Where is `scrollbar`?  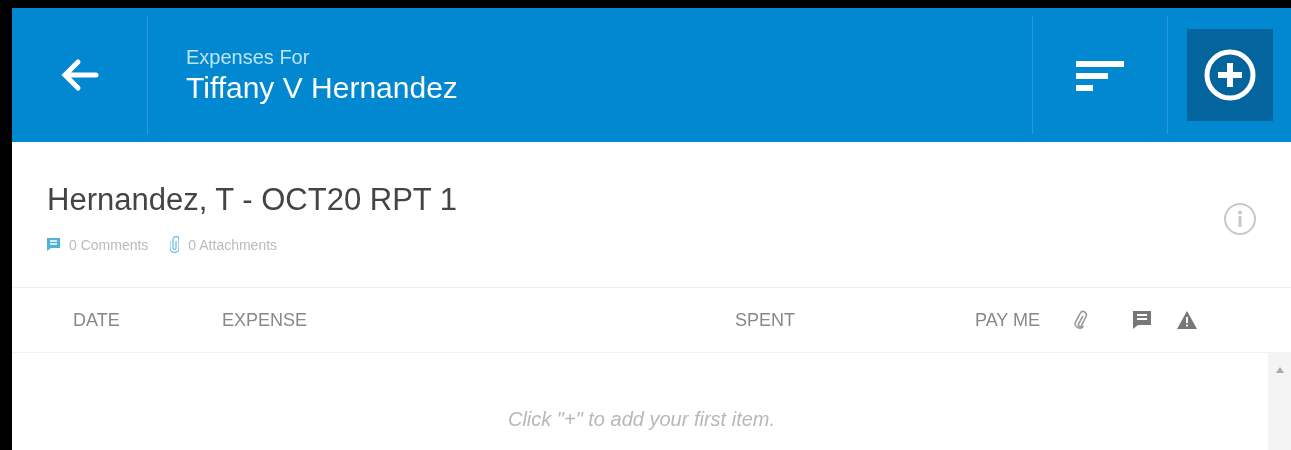
scrollbar is located at coordinates (1279, 401).